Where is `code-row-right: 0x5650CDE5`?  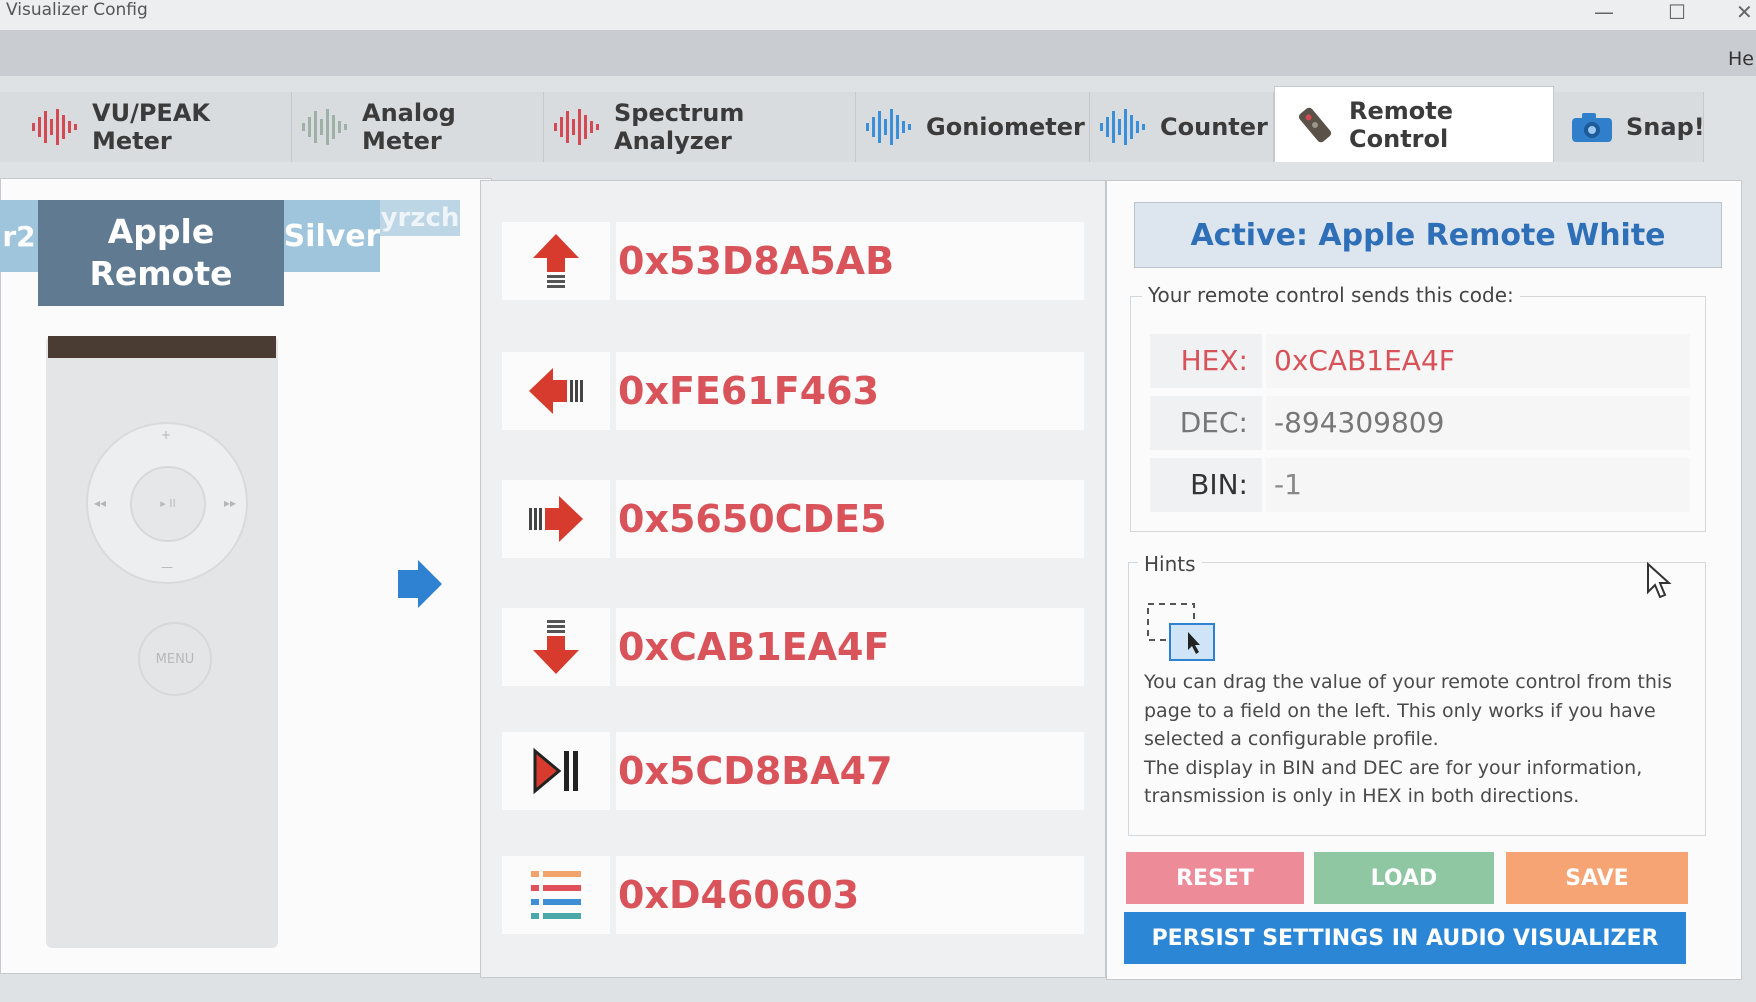
code-row-right: 0x5650CDE5 is located at coordinates (793, 519).